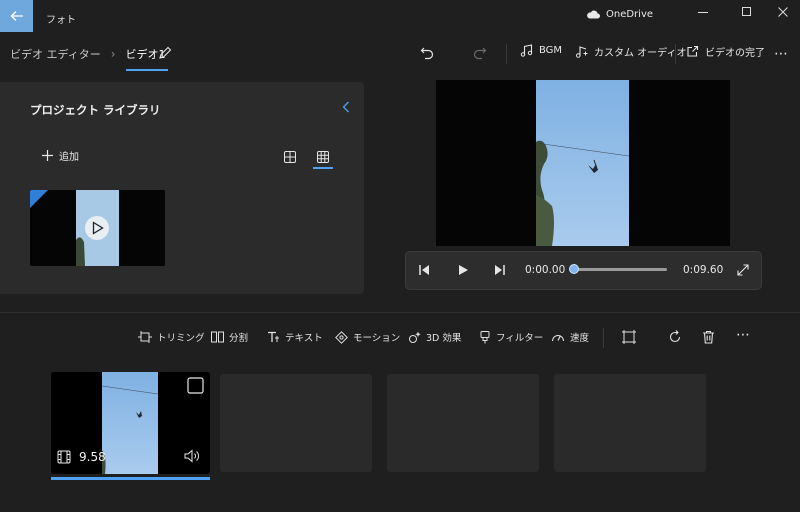  Describe the element at coordinates (558, 338) in the screenshot. I see `speedometer-icon` at that location.